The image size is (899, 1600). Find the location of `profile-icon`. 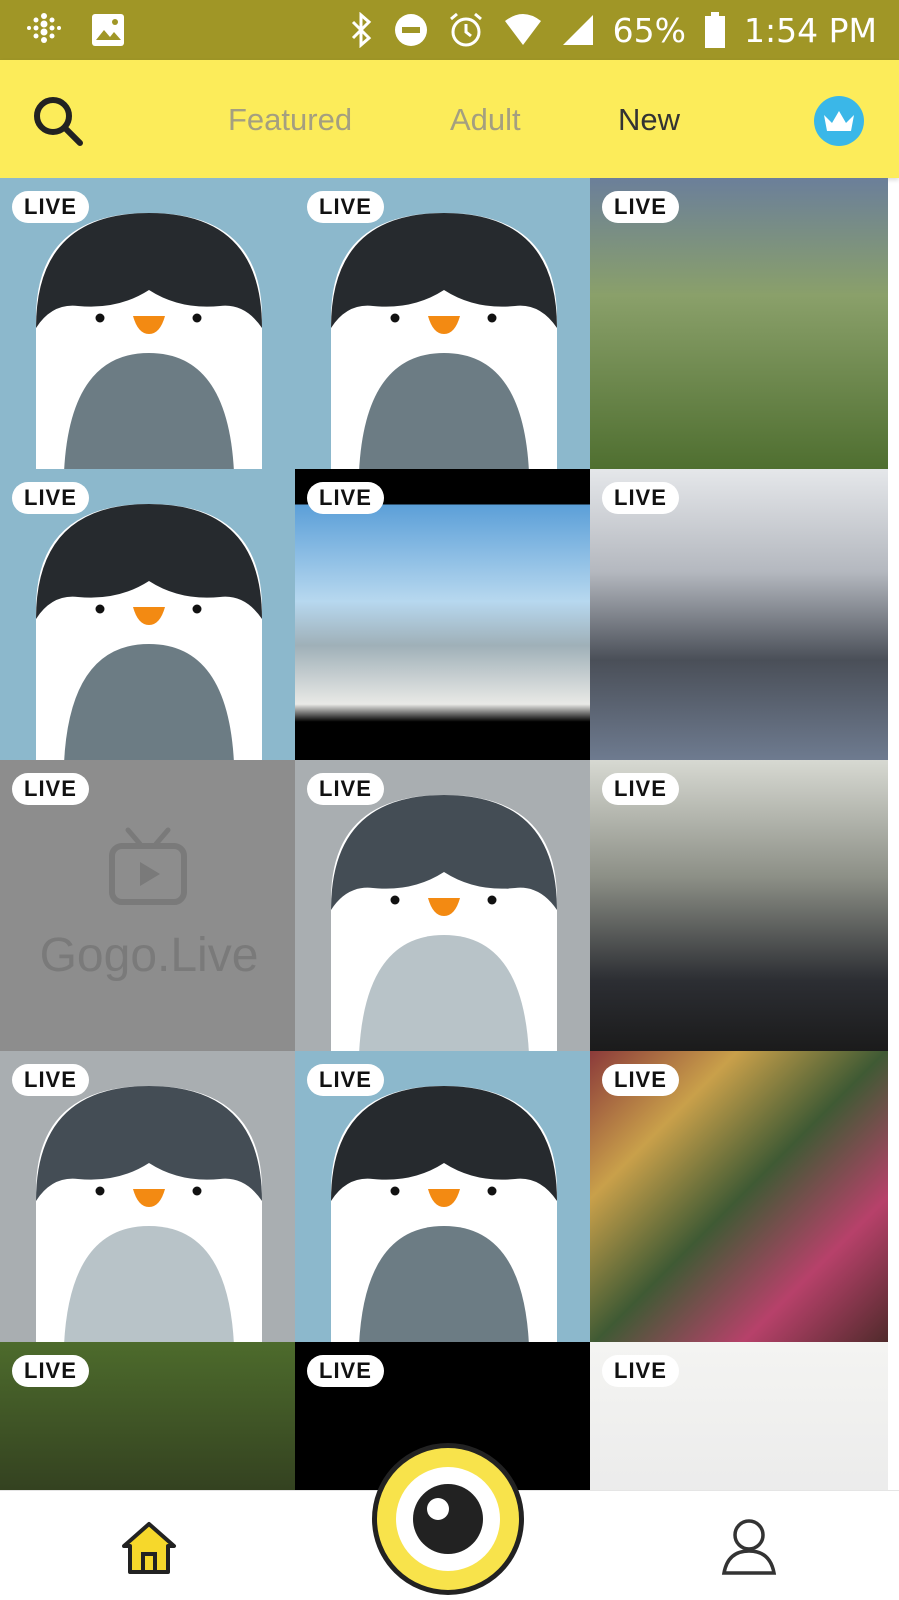

profile-icon is located at coordinates (749, 1547).